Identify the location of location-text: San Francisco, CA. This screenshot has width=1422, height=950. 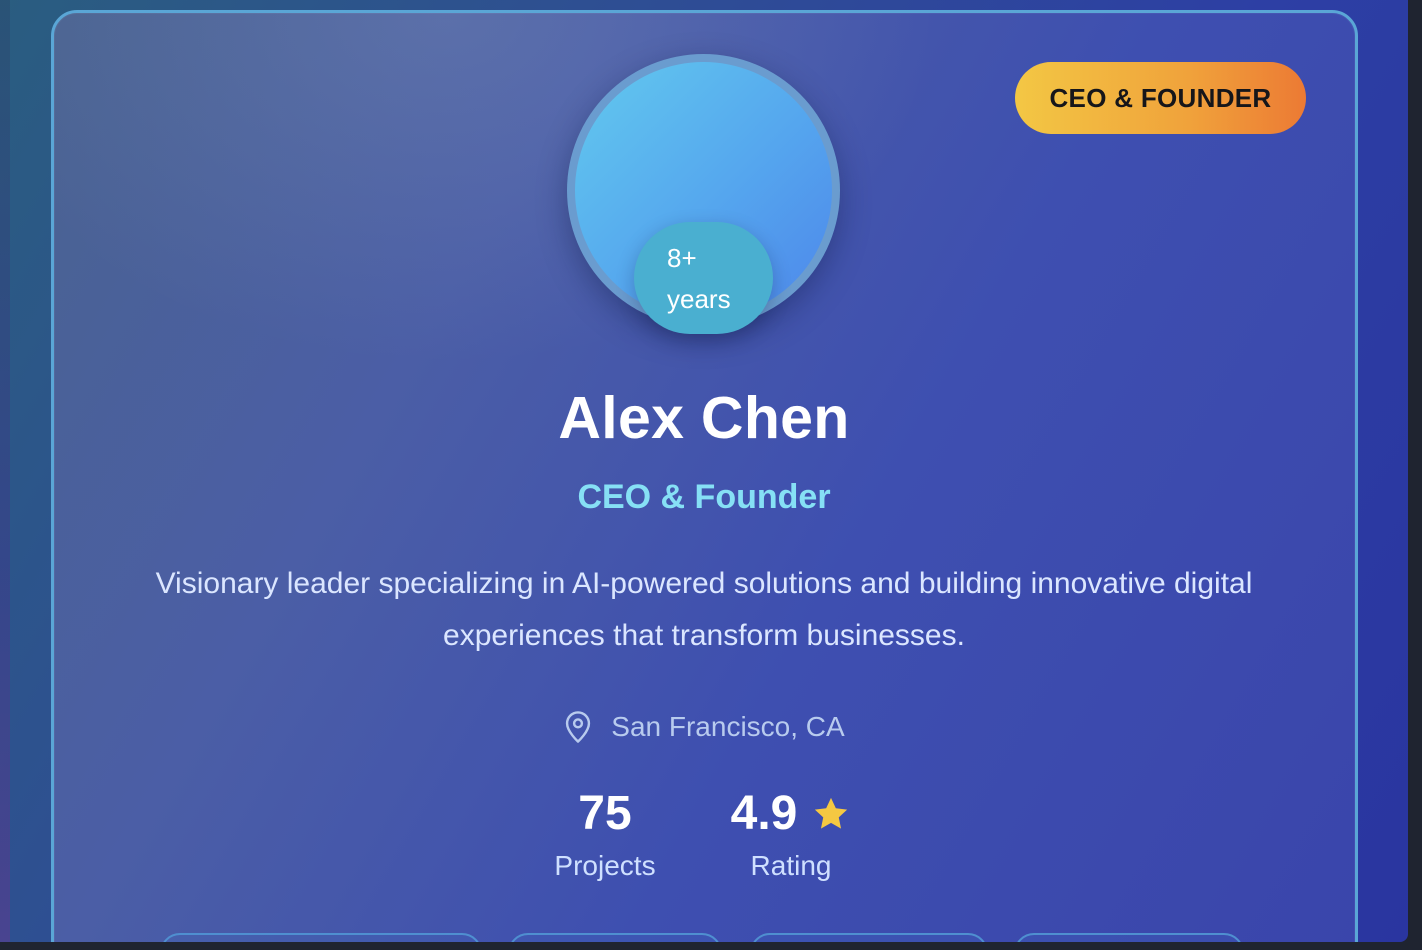
(728, 726).